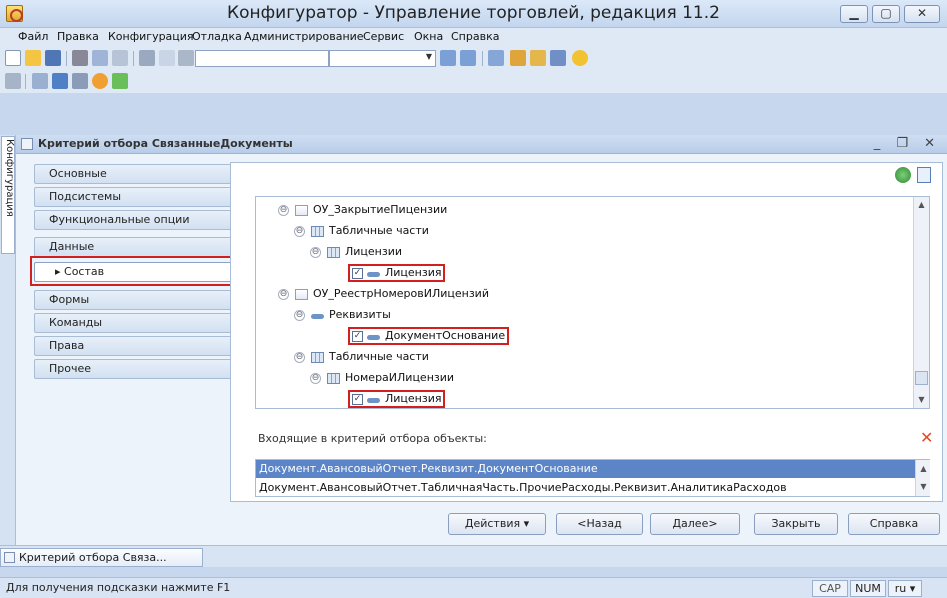 The width and height of the screenshot is (947, 598). I want to click on actions-button: Действия ▾, so click(497, 524).